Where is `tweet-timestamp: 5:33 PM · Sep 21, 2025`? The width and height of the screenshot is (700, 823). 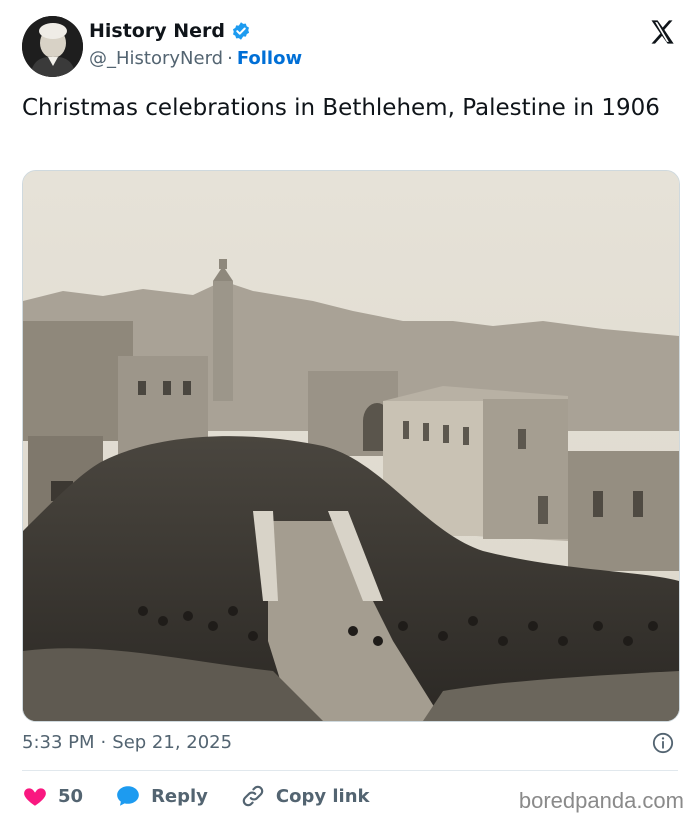
tweet-timestamp: 5:33 PM · Sep 21, 2025 is located at coordinates (127, 742).